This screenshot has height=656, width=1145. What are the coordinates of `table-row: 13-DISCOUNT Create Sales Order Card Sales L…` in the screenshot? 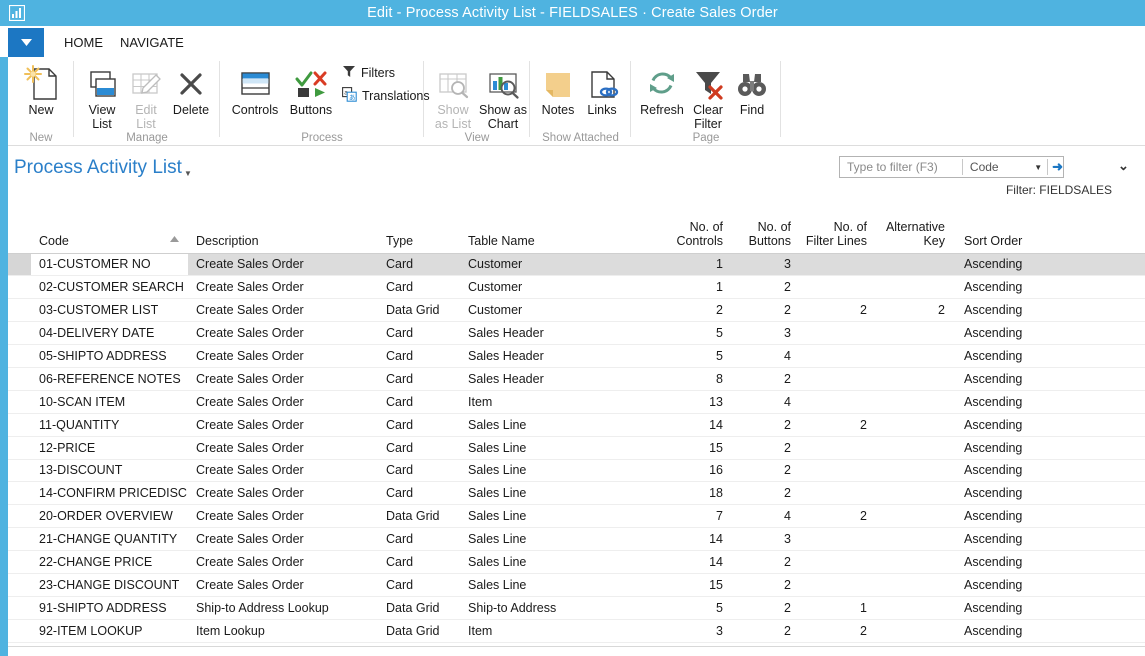 It's located at (576, 471).